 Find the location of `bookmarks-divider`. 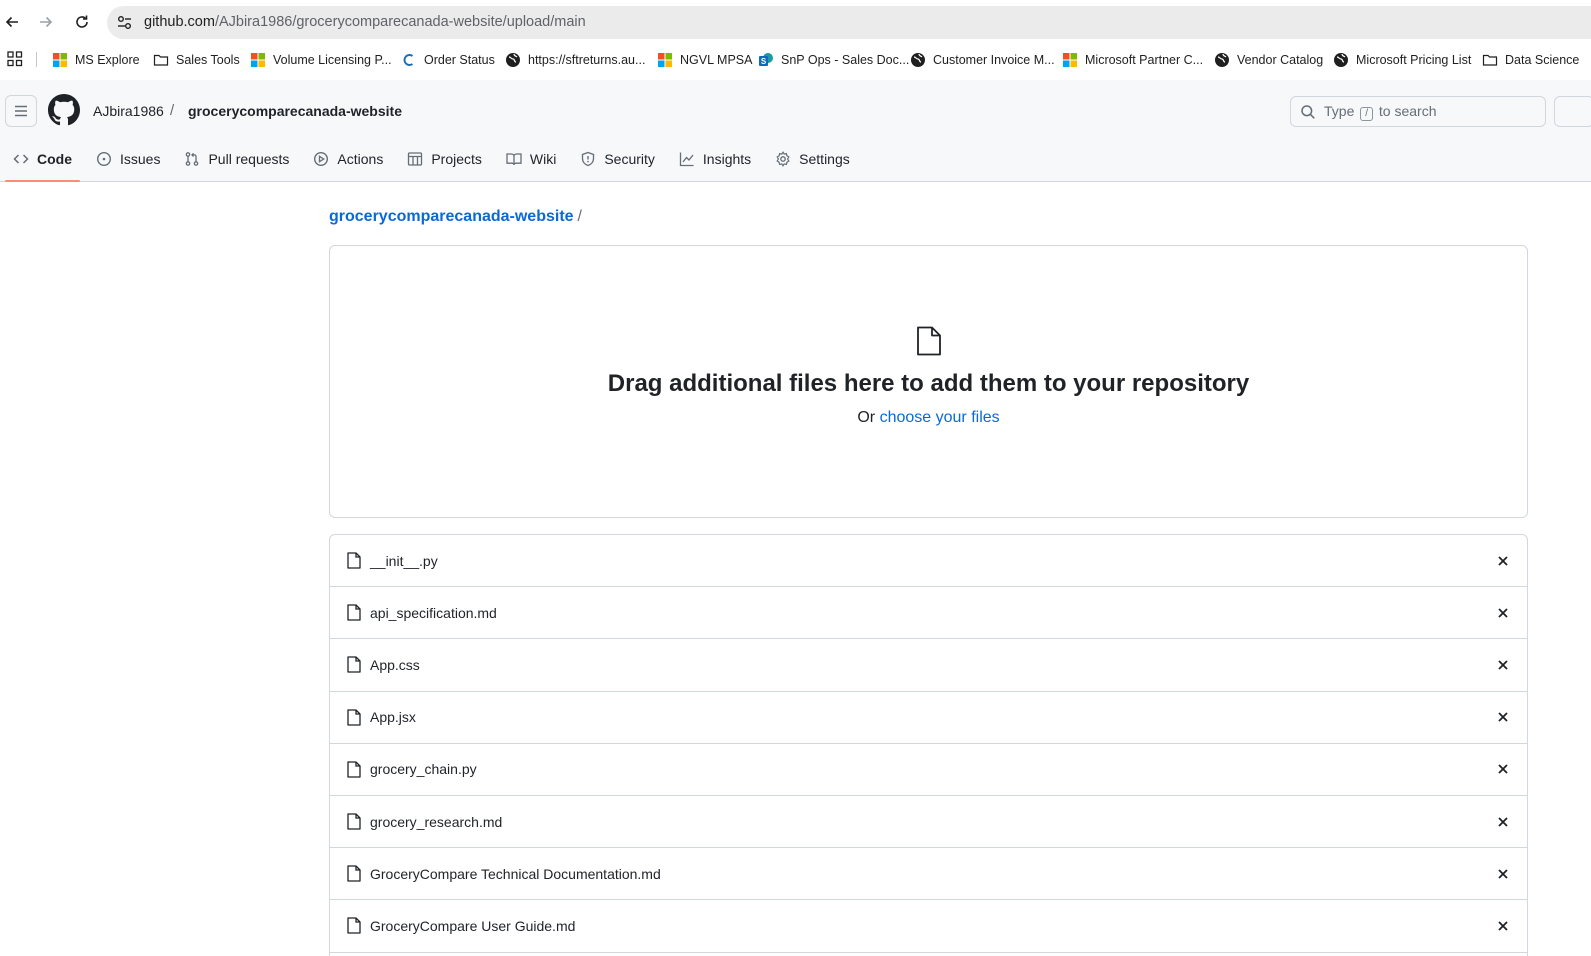

bookmarks-divider is located at coordinates (36, 59).